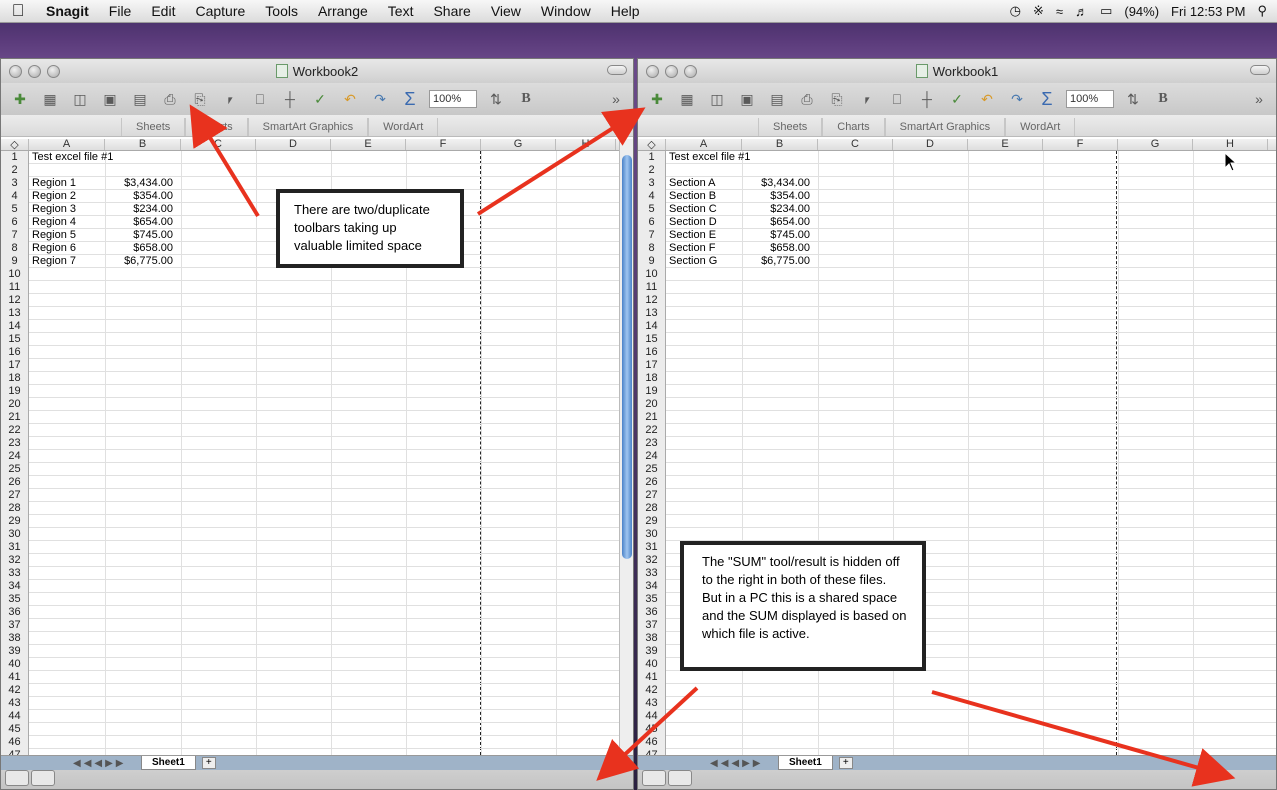  I want to click on toolbar-format-icon: ⎖, so click(867, 99).